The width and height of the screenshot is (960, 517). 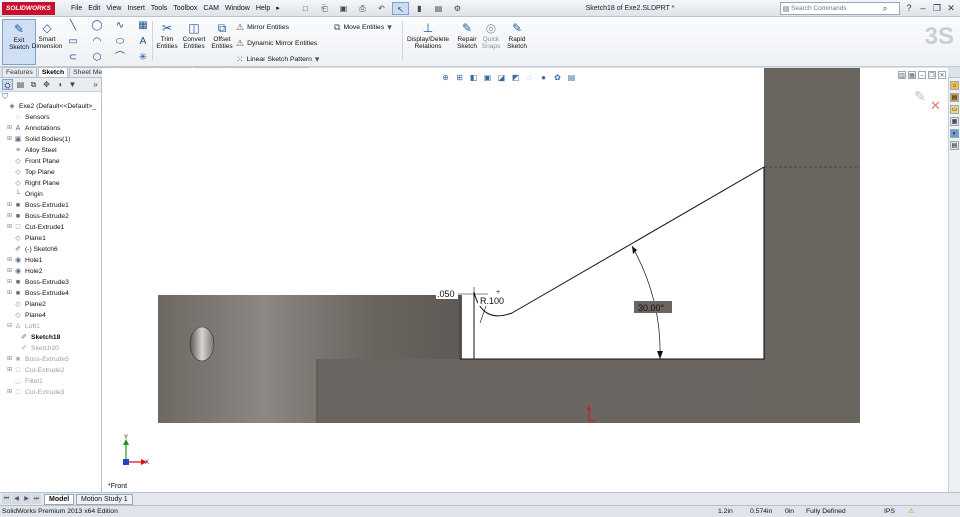 I want to click on filter-icon: ⛉, so click(x=51, y=97).